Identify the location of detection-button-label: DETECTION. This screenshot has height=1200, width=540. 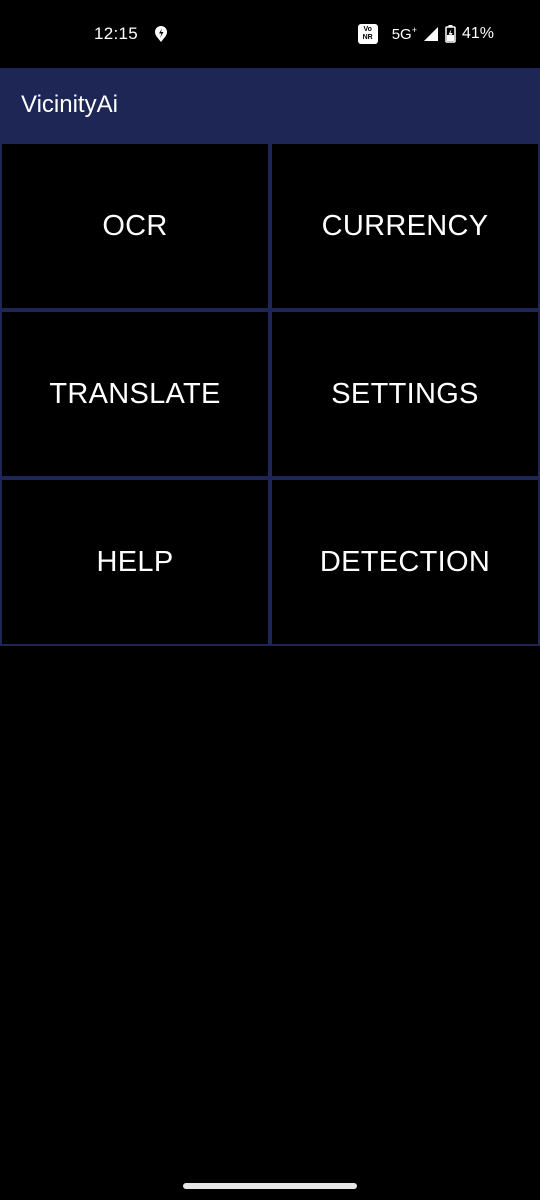
(405, 561).